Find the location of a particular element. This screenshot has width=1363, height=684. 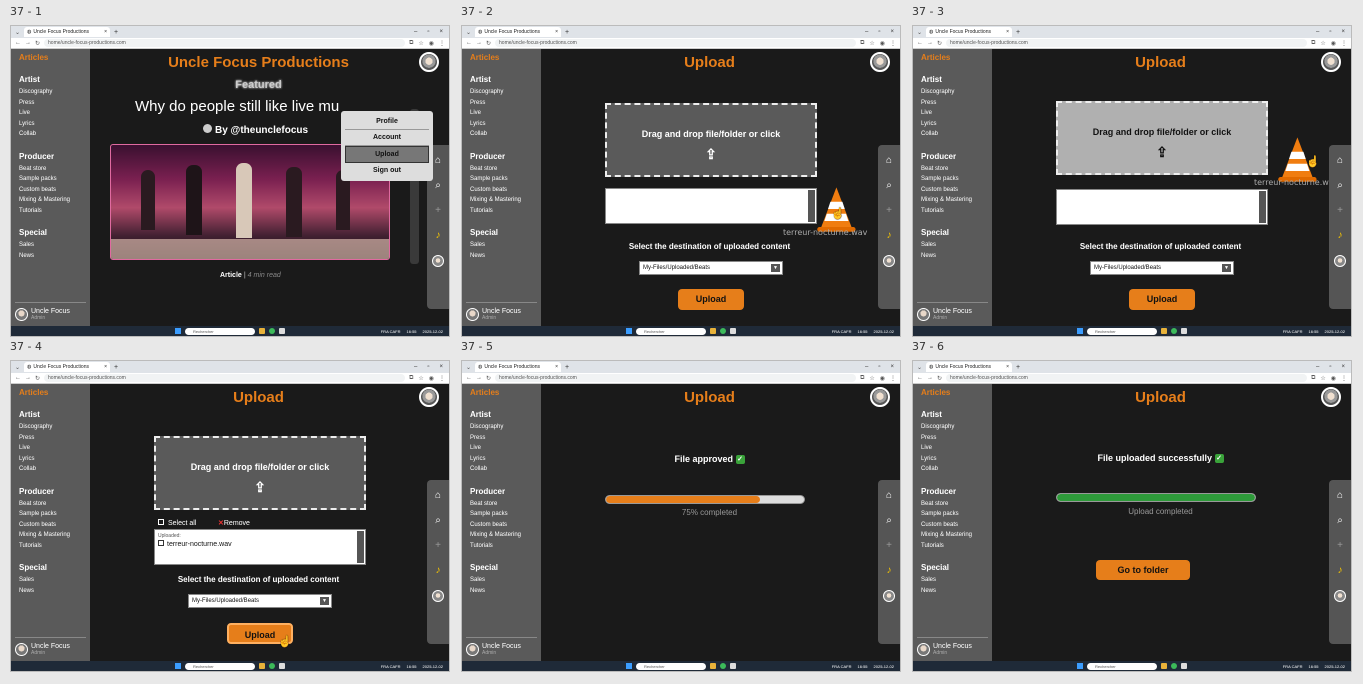

extensions-icon: ⧉ is located at coordinates (1313, 43).